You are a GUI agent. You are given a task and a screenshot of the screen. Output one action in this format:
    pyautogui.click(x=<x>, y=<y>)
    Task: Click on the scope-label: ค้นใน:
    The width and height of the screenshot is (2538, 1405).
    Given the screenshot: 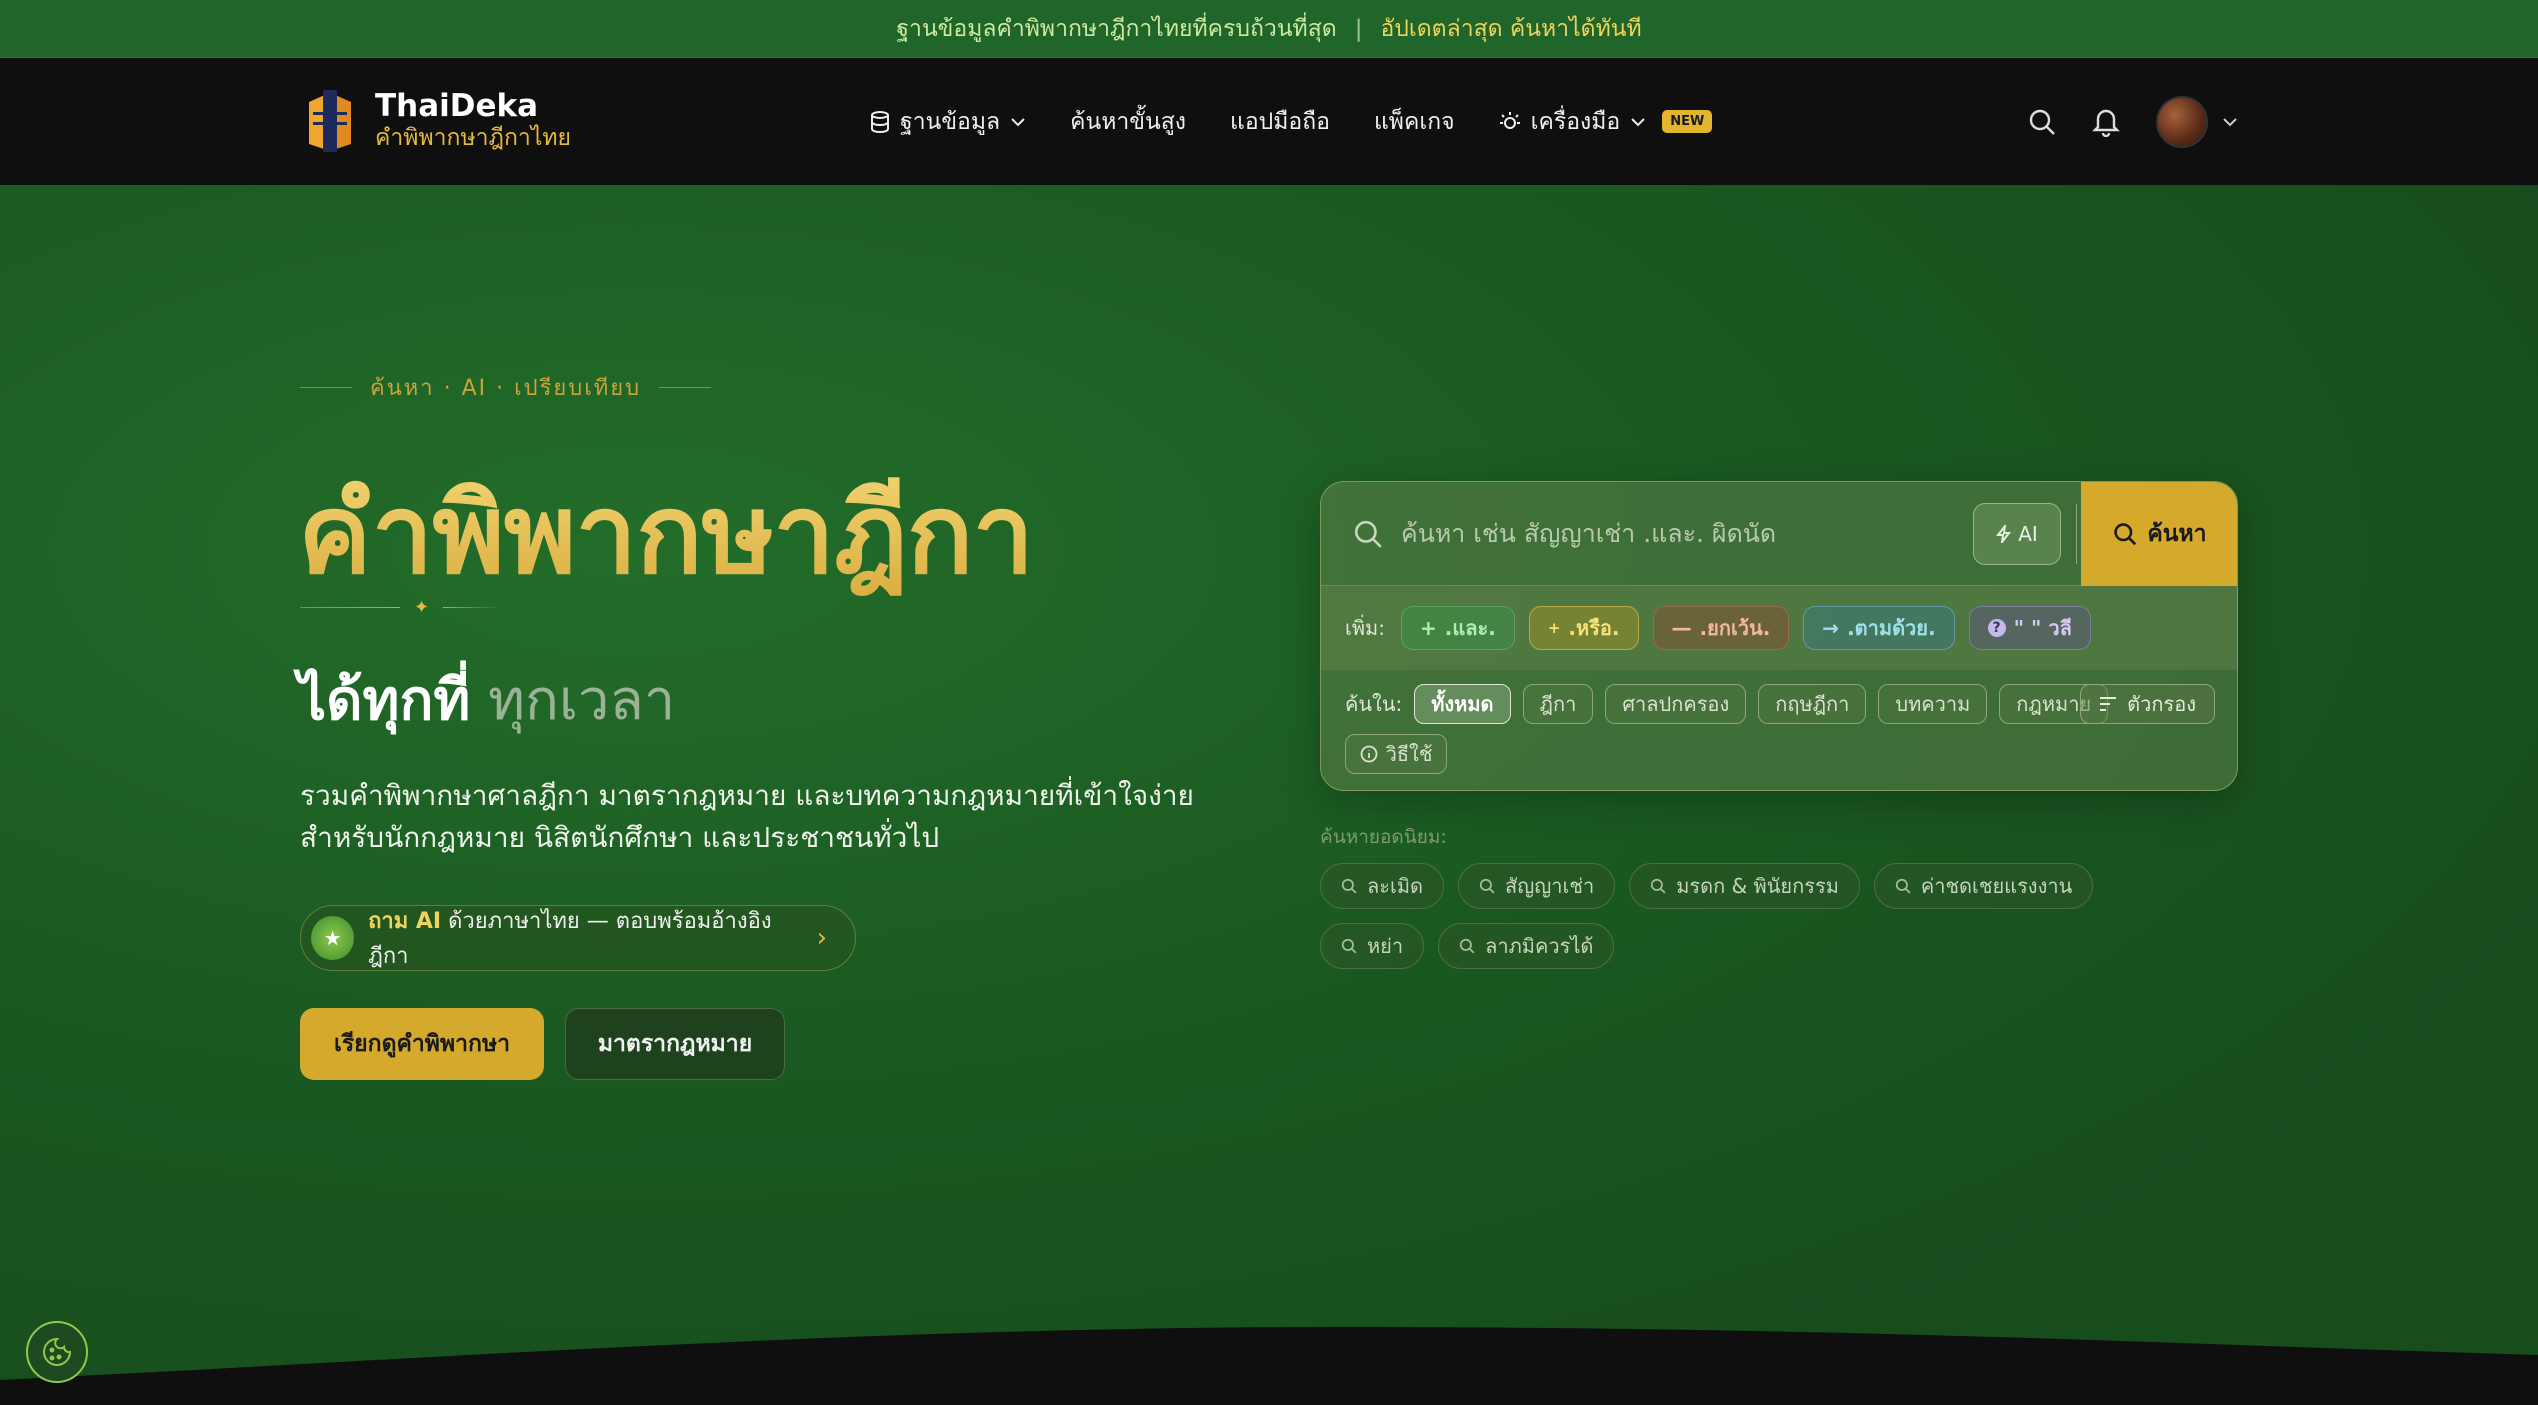 What is the action you would take?
    pyautogui.click(x=1374, y=704)
    